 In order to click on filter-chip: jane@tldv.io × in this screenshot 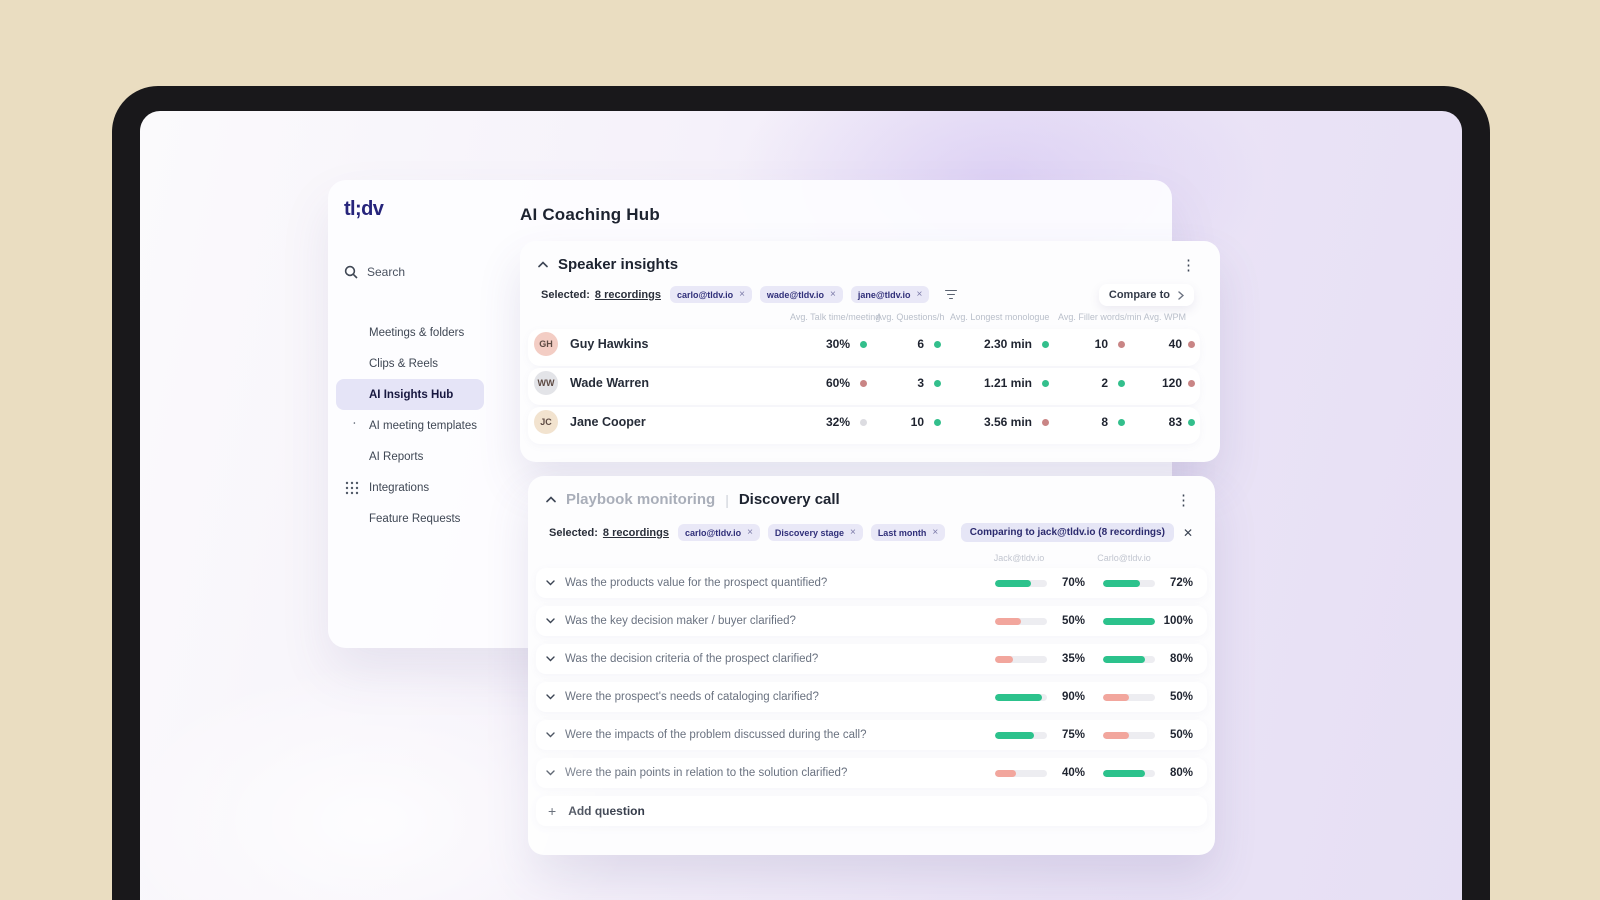, I will do `click(890, 294)`.